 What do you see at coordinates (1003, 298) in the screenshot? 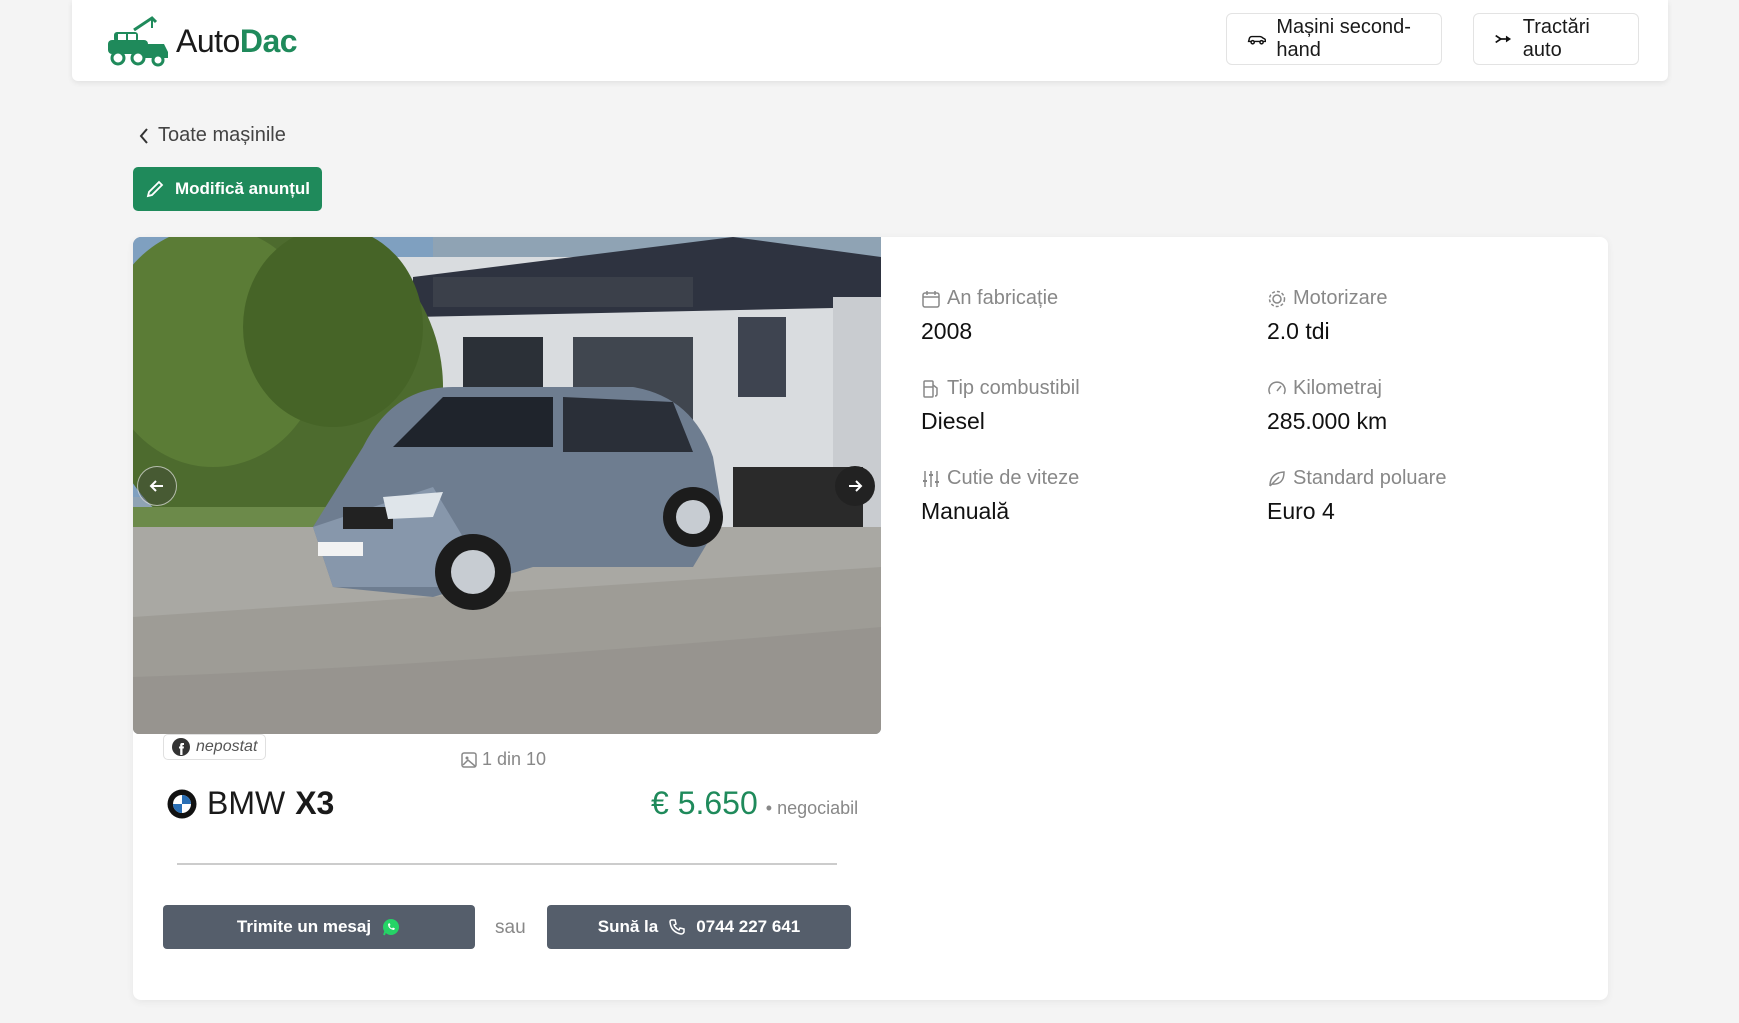
I see `spec-year-label: An fabricație` at bounding box center [1003, 298].